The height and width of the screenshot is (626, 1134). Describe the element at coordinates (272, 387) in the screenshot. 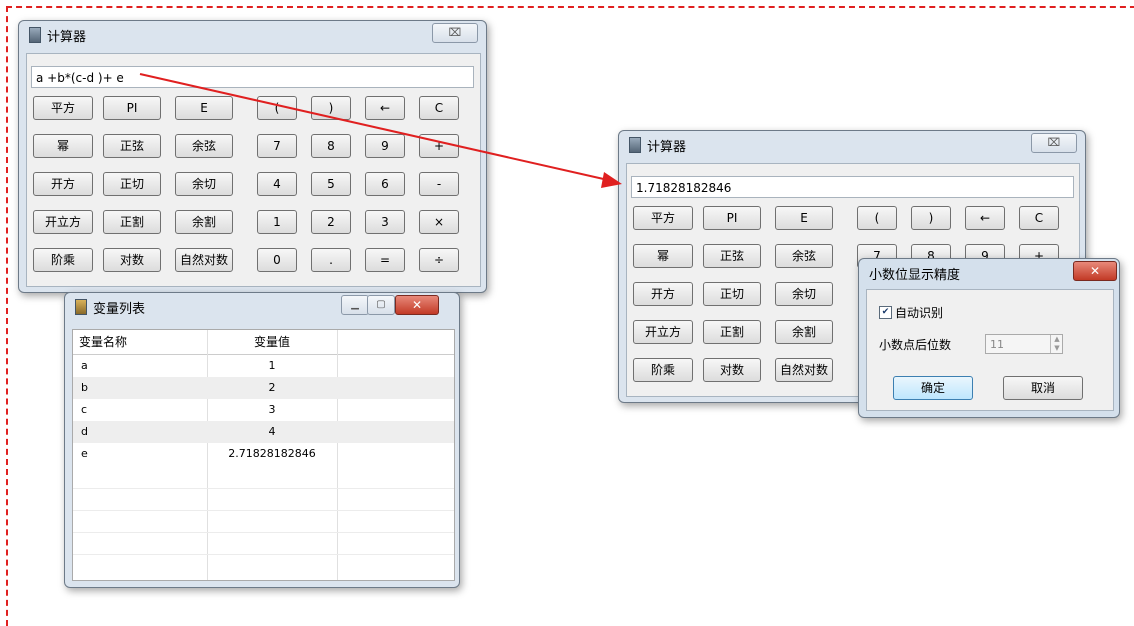

I see `var-value: 2` at that location.